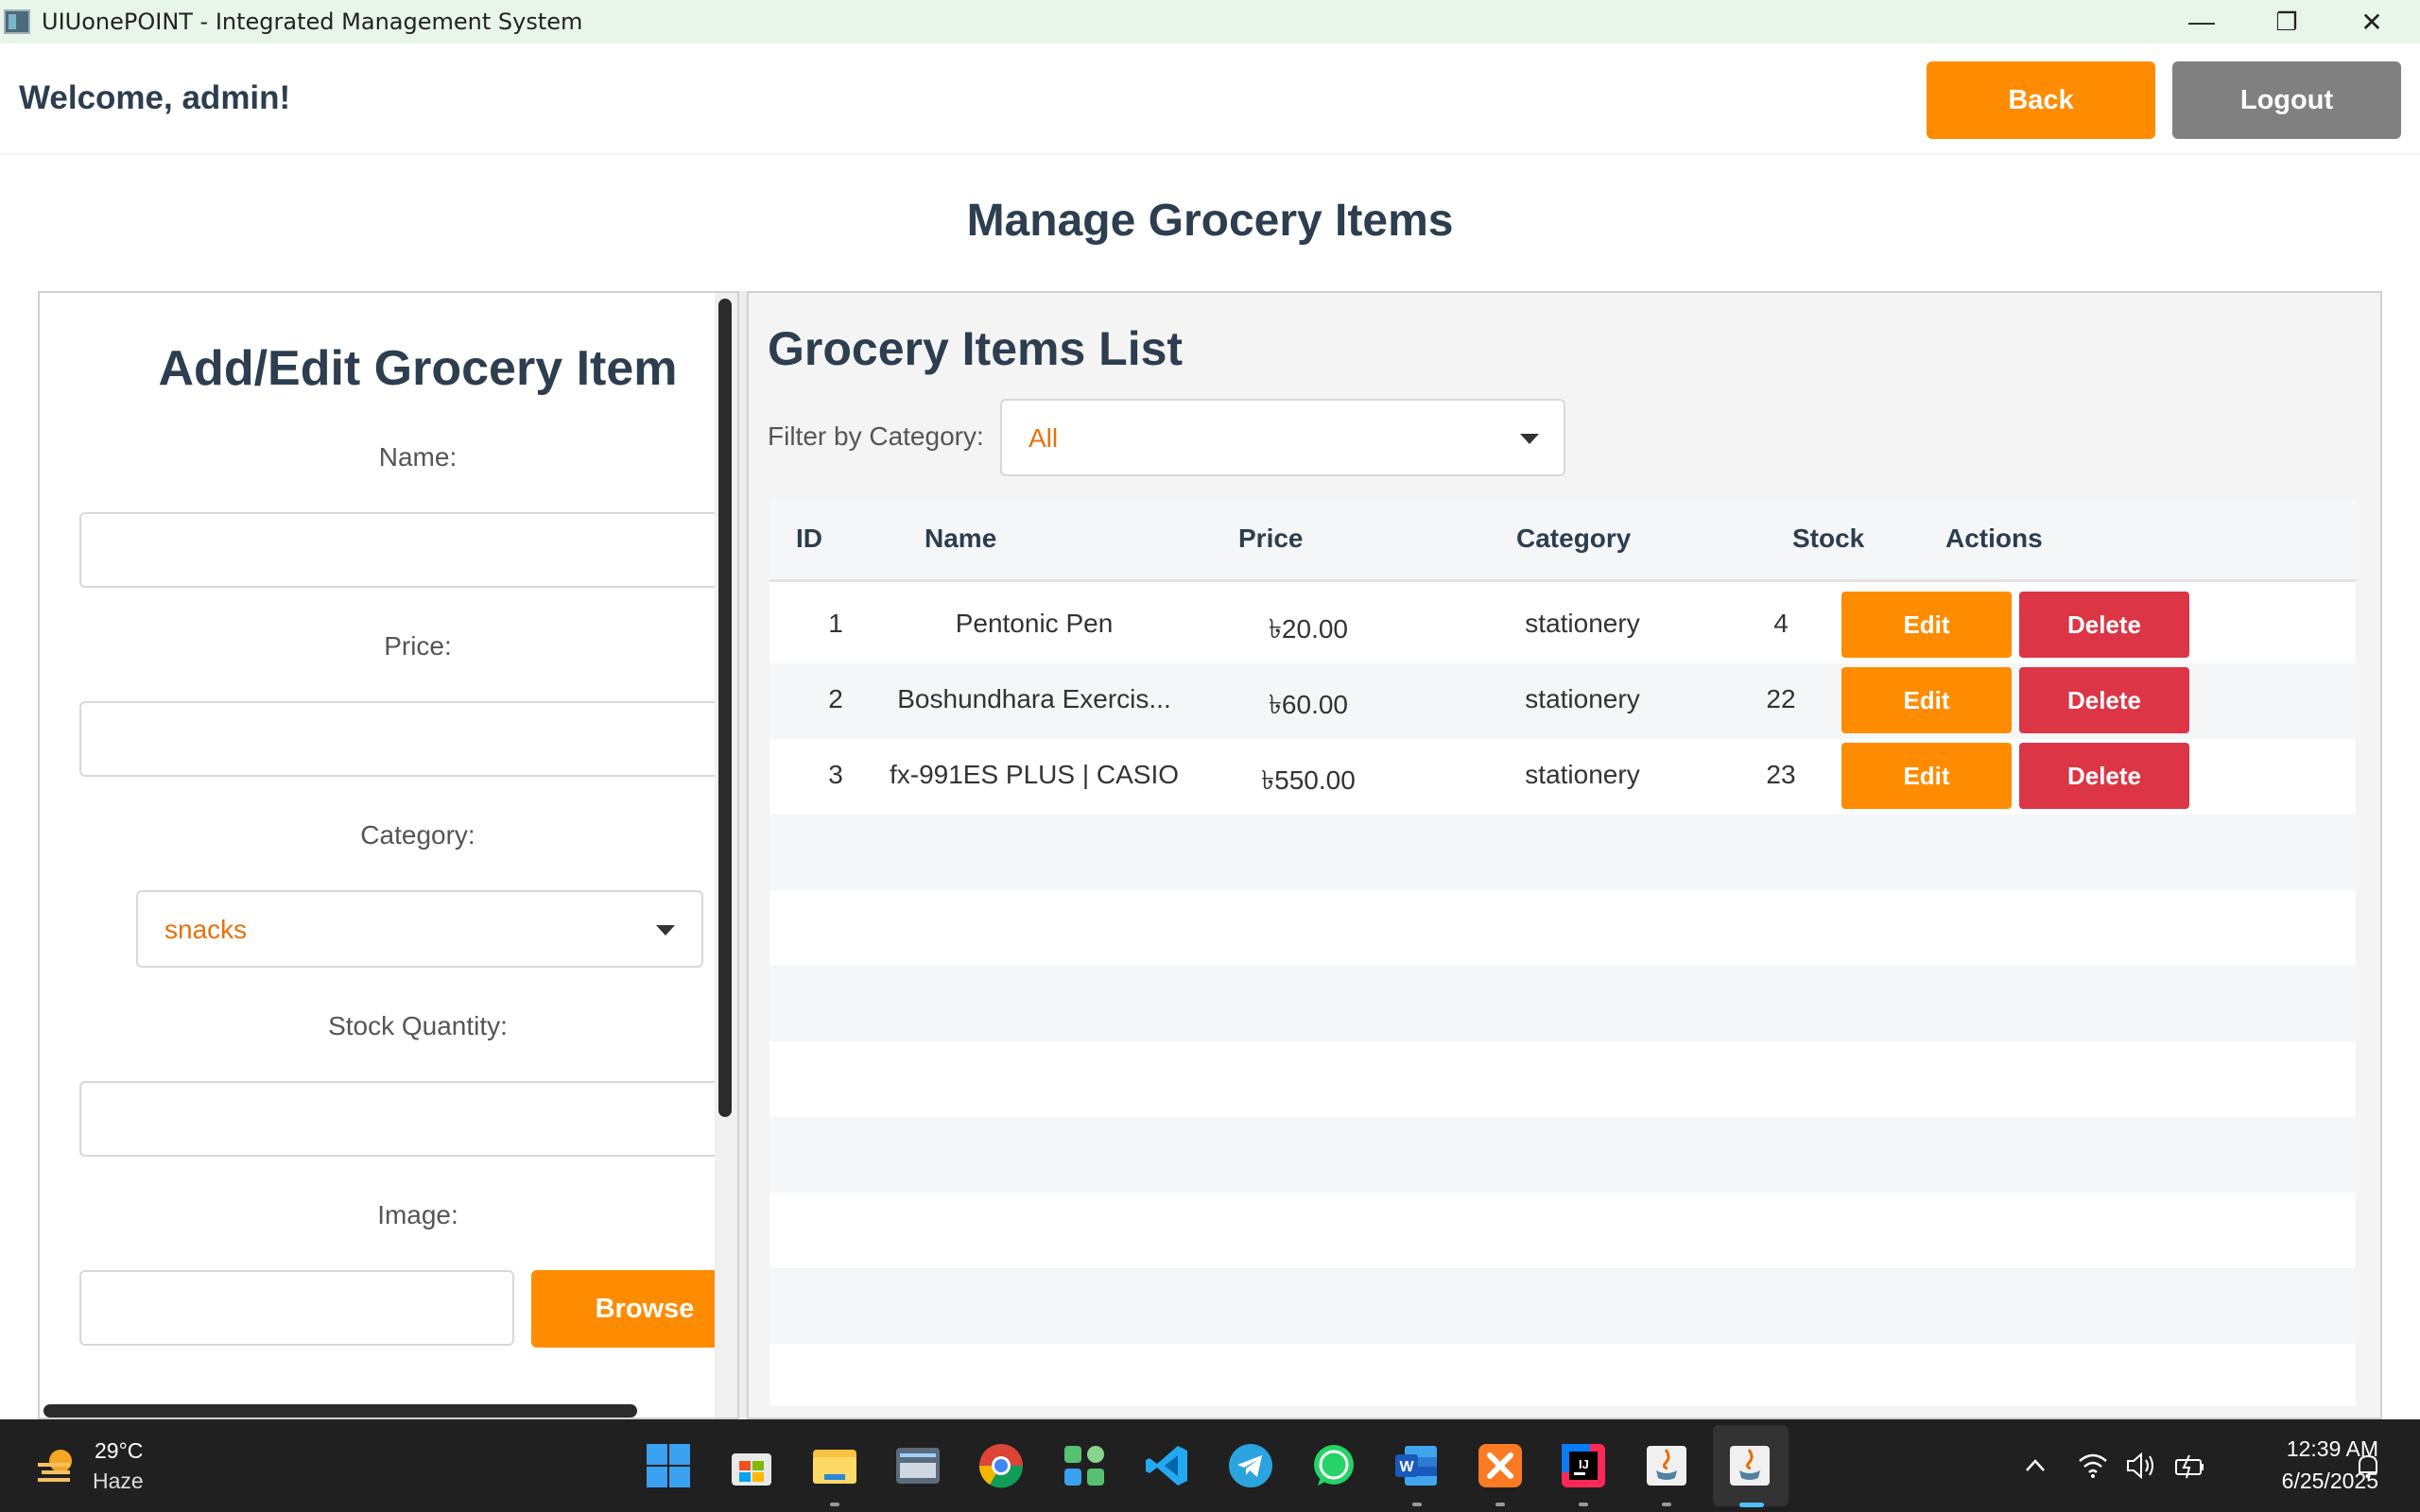 This screenshot has height=1512, width=2420. Describe the element at coordinates (1501, 1465) in the screenshot. I see `xampp-icon` at that location.